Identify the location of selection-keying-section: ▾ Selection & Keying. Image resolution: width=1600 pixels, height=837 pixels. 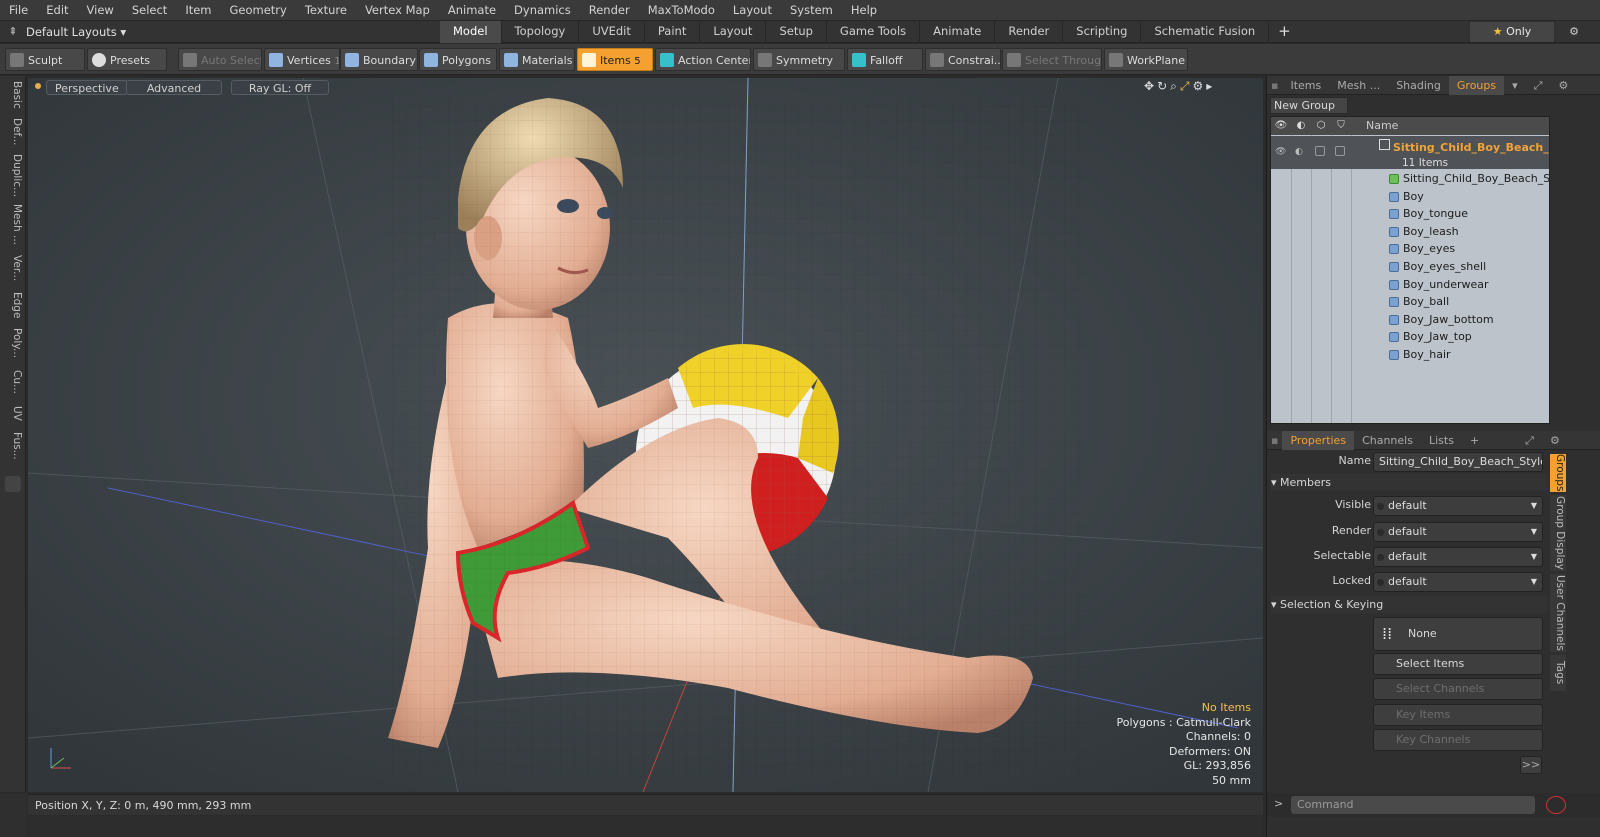
(1409, 604).